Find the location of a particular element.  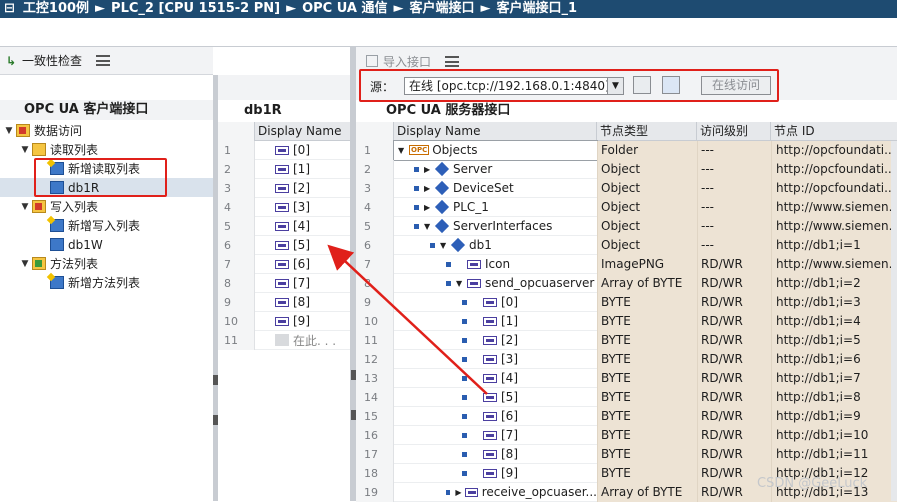

column-access-level: 访问级别 is located at coordinates (734, 131).